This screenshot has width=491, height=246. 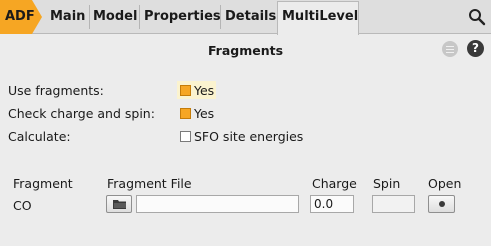 I want to click on tab-details: Details, so click(x=250, y=16).